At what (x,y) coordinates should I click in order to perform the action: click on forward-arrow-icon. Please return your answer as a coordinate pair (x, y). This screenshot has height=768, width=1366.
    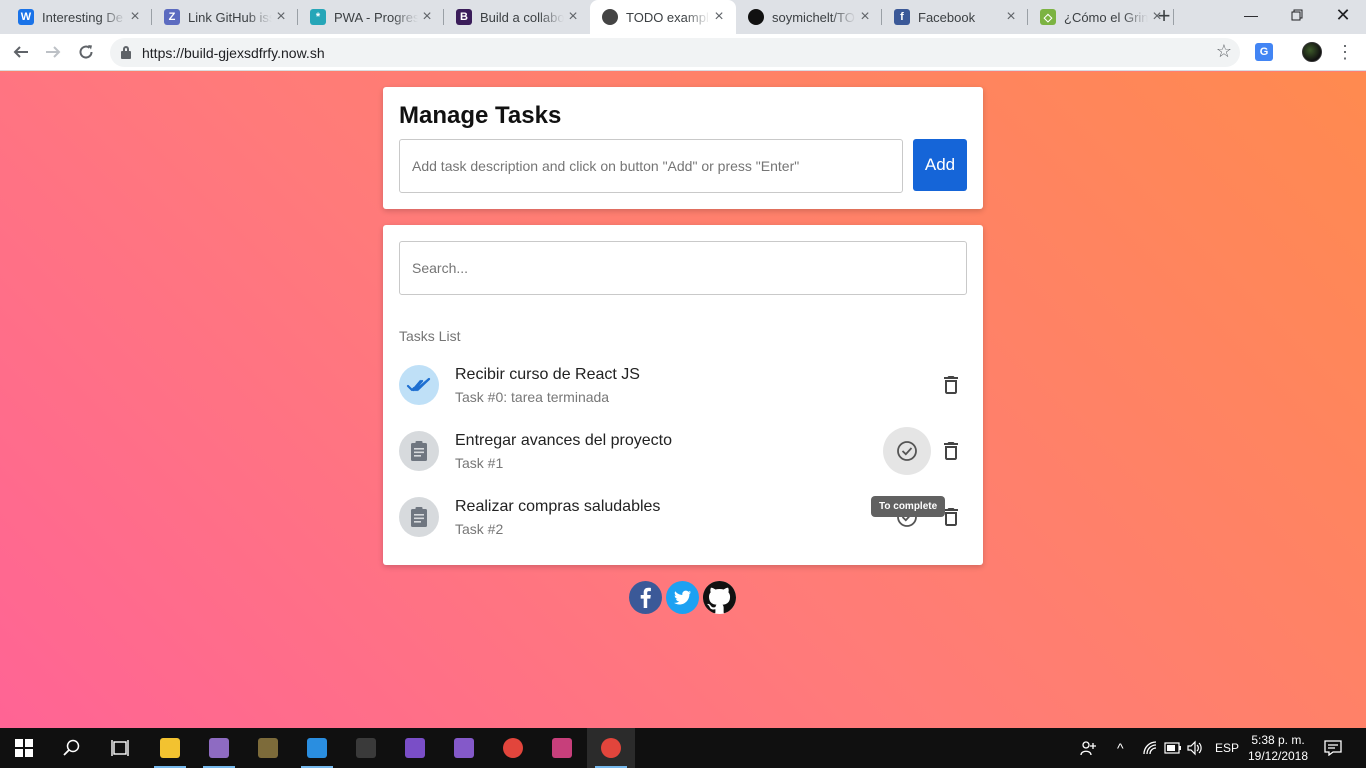
    Looking at the image, I should click on (53, 52).